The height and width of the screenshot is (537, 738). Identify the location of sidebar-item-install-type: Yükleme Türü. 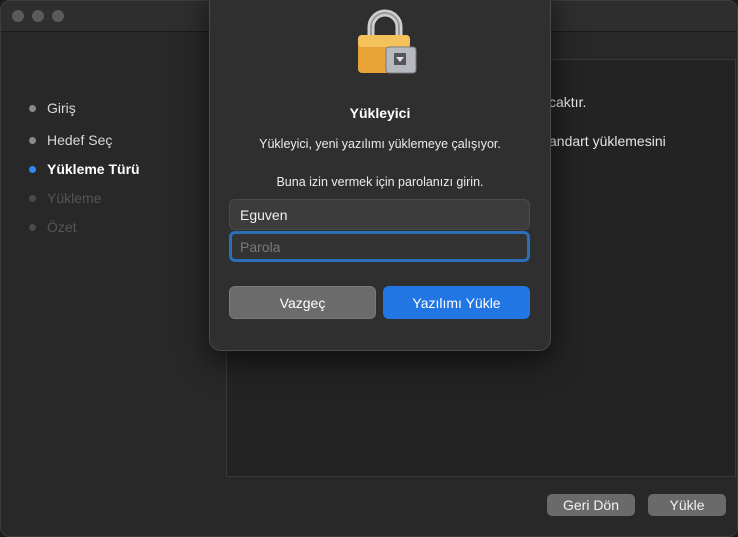
(84, 169).